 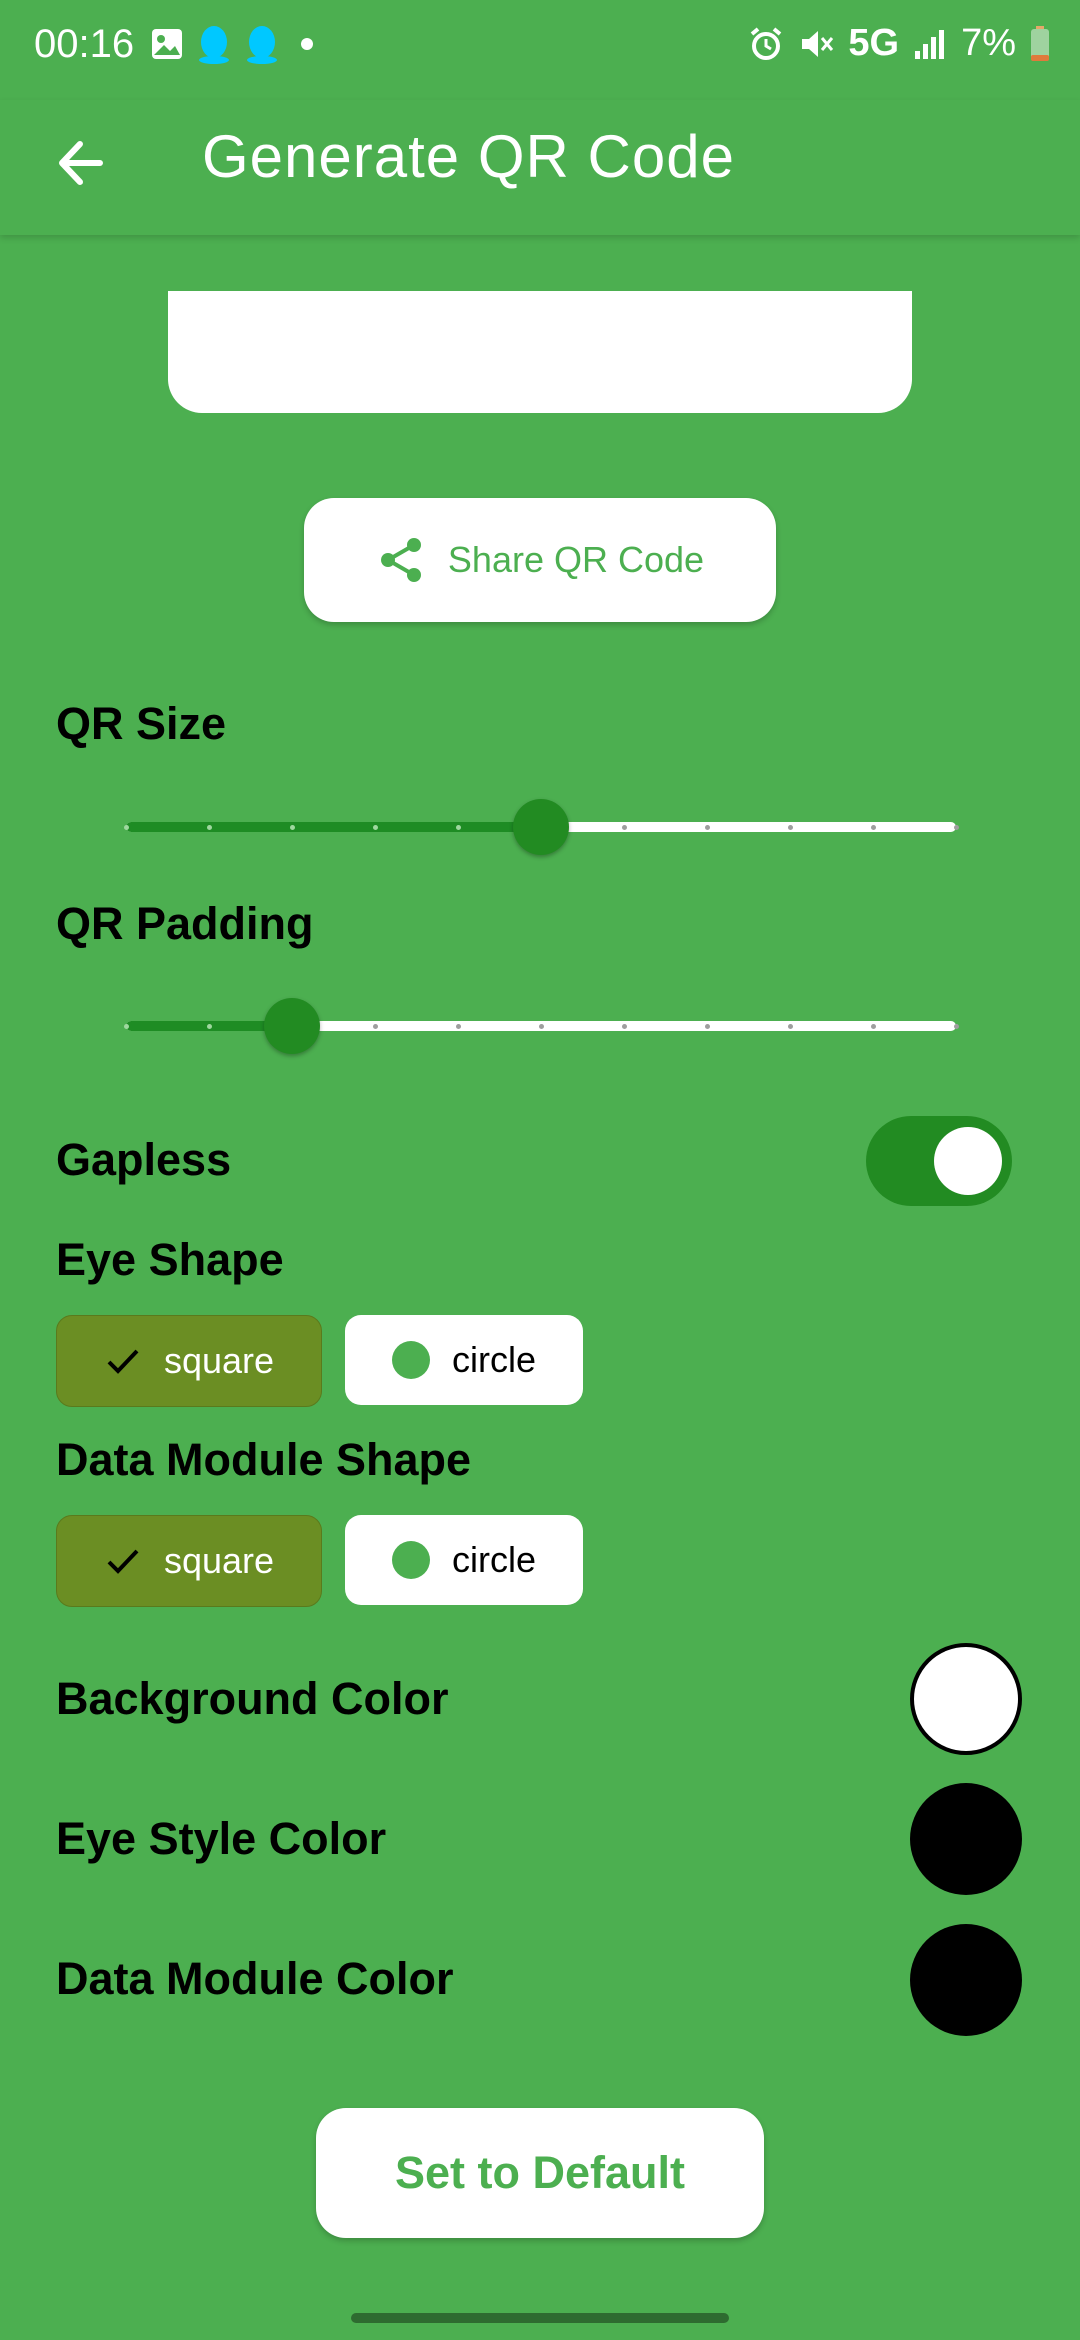 I want to click on image-icon, so click(x=167, y=44).